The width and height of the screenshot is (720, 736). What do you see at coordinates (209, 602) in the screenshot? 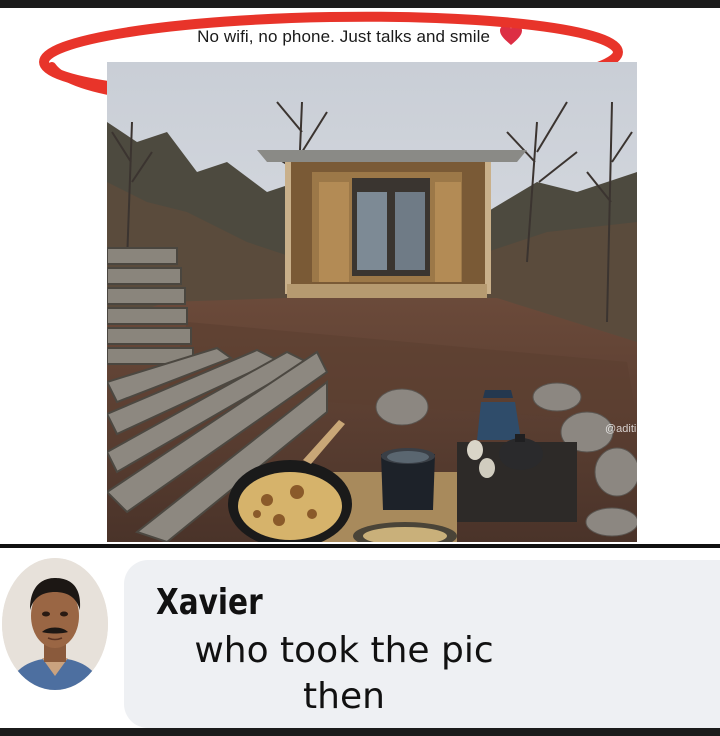
I see `comment-author: Xavier` at bounding box center [209, 602].